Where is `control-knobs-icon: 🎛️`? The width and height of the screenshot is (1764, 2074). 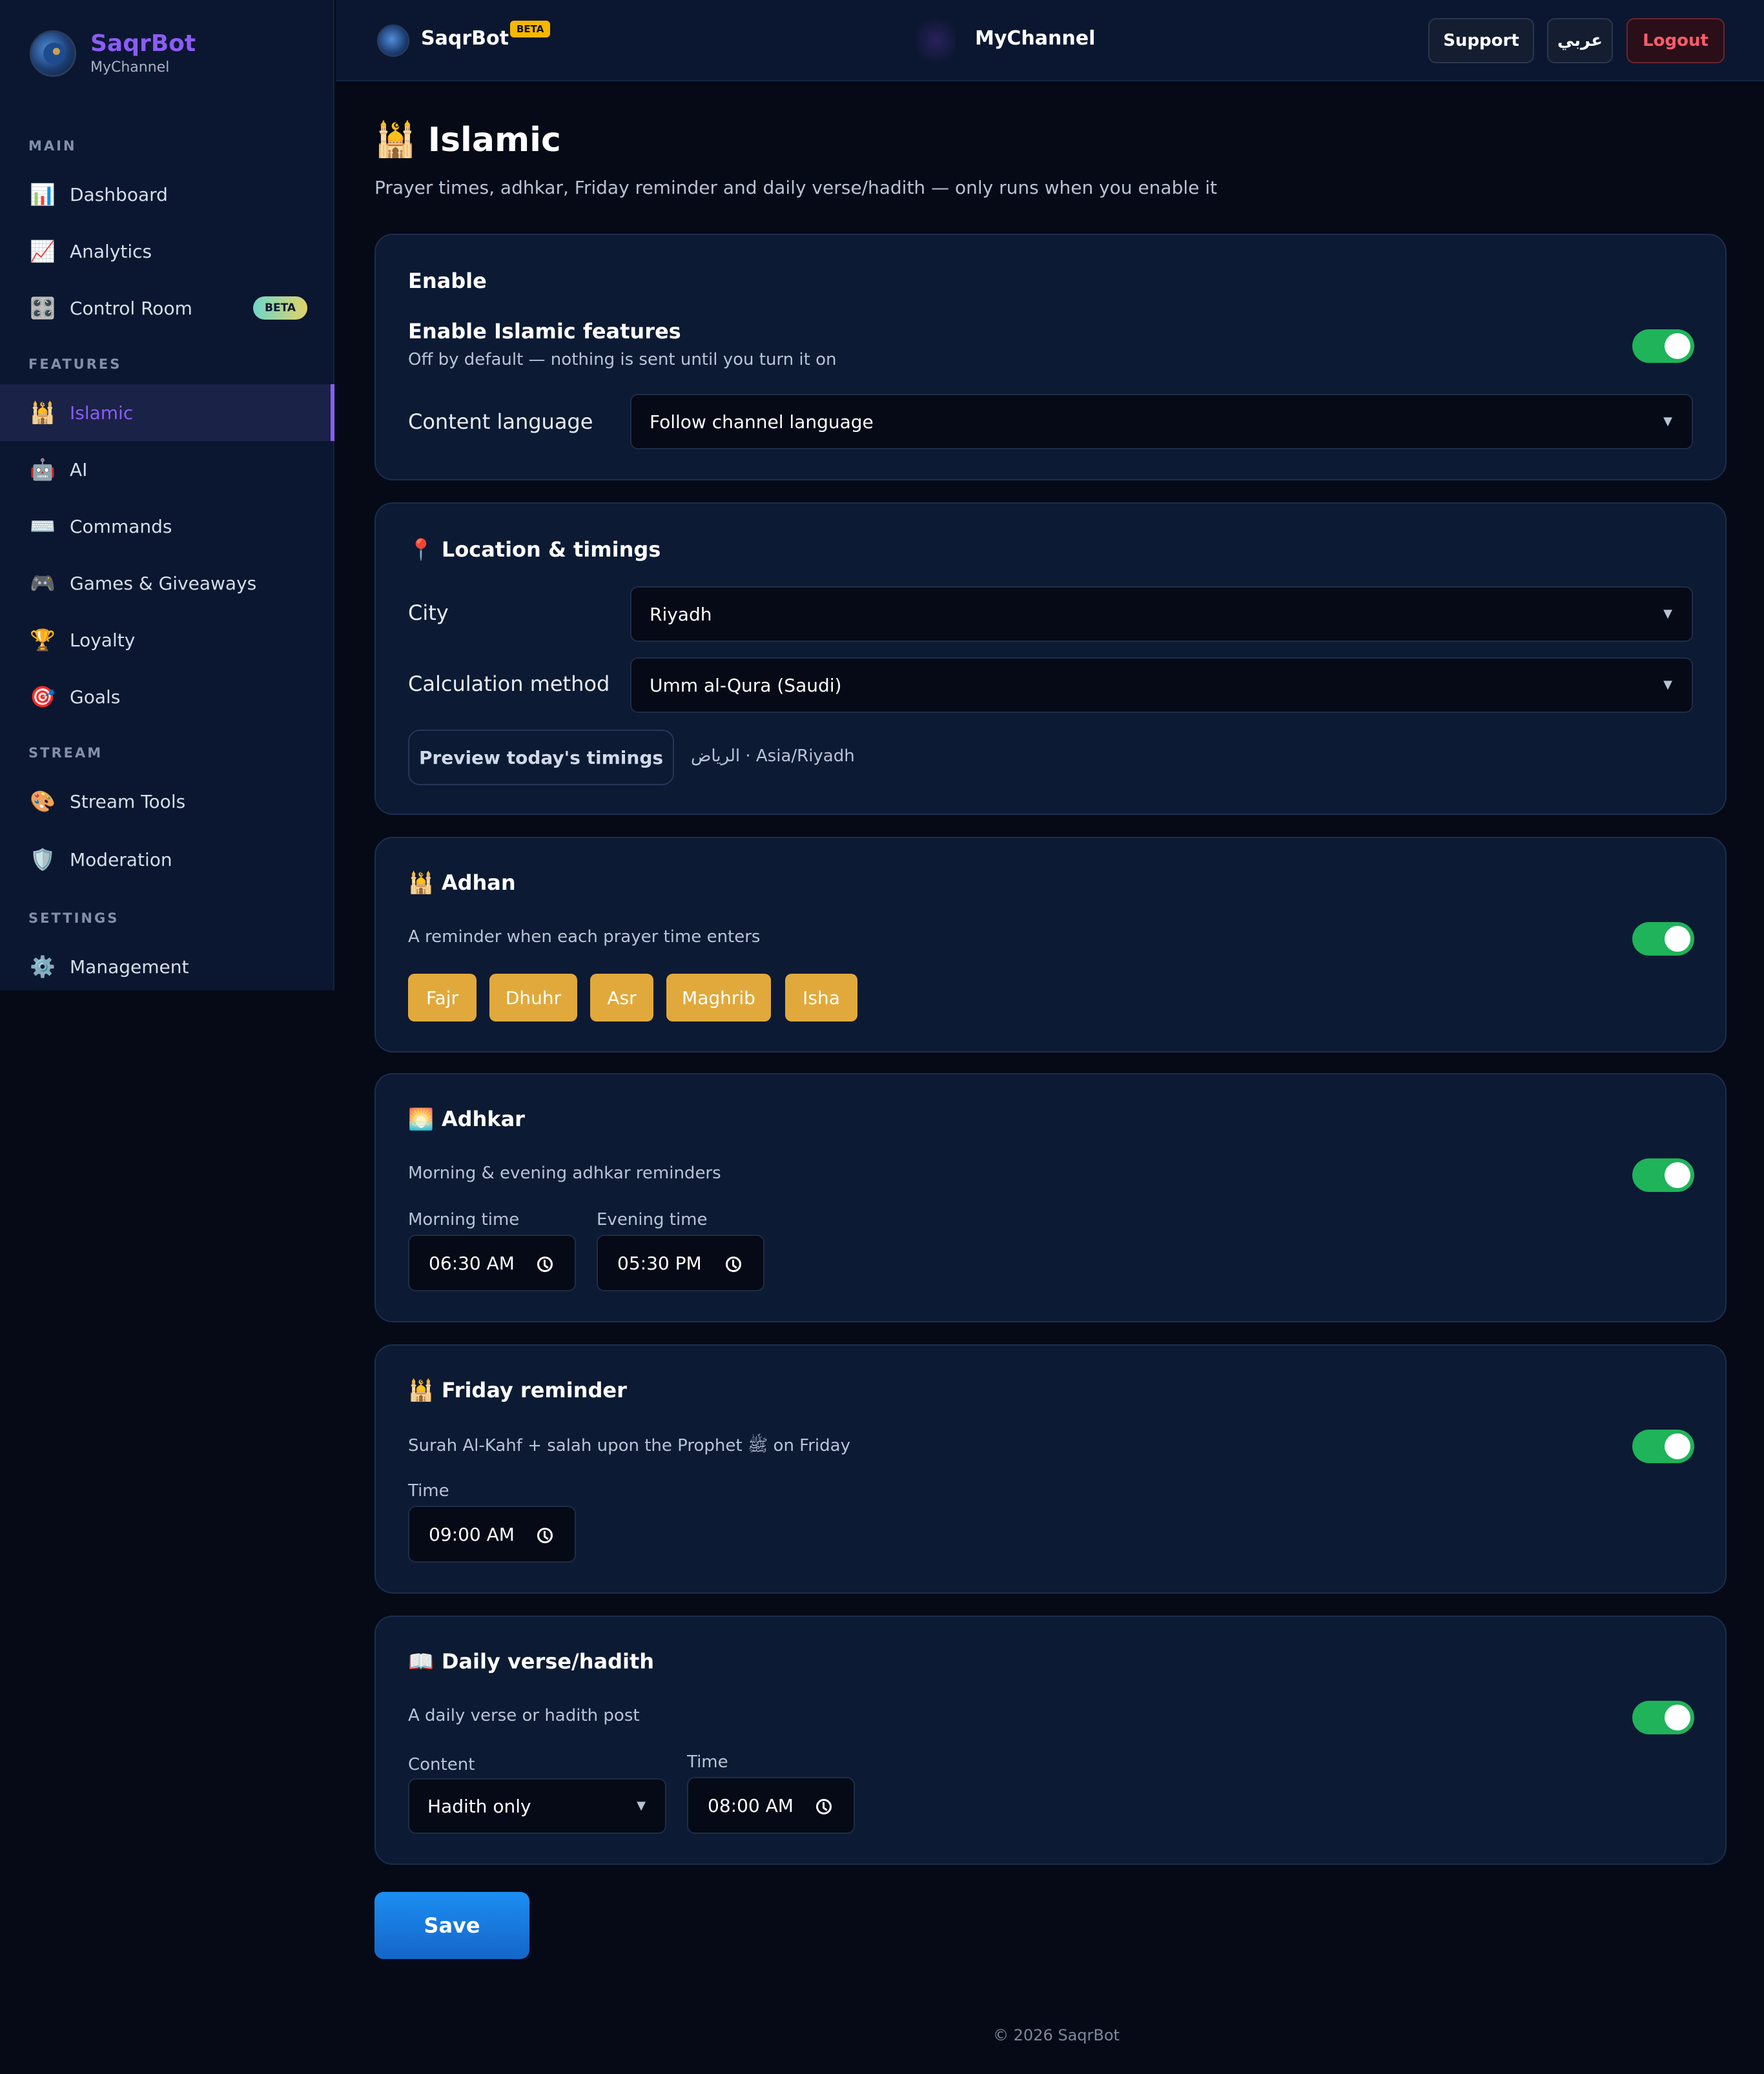 control-knobs-icon: 🎛️ is located at coordinates (43, 308).